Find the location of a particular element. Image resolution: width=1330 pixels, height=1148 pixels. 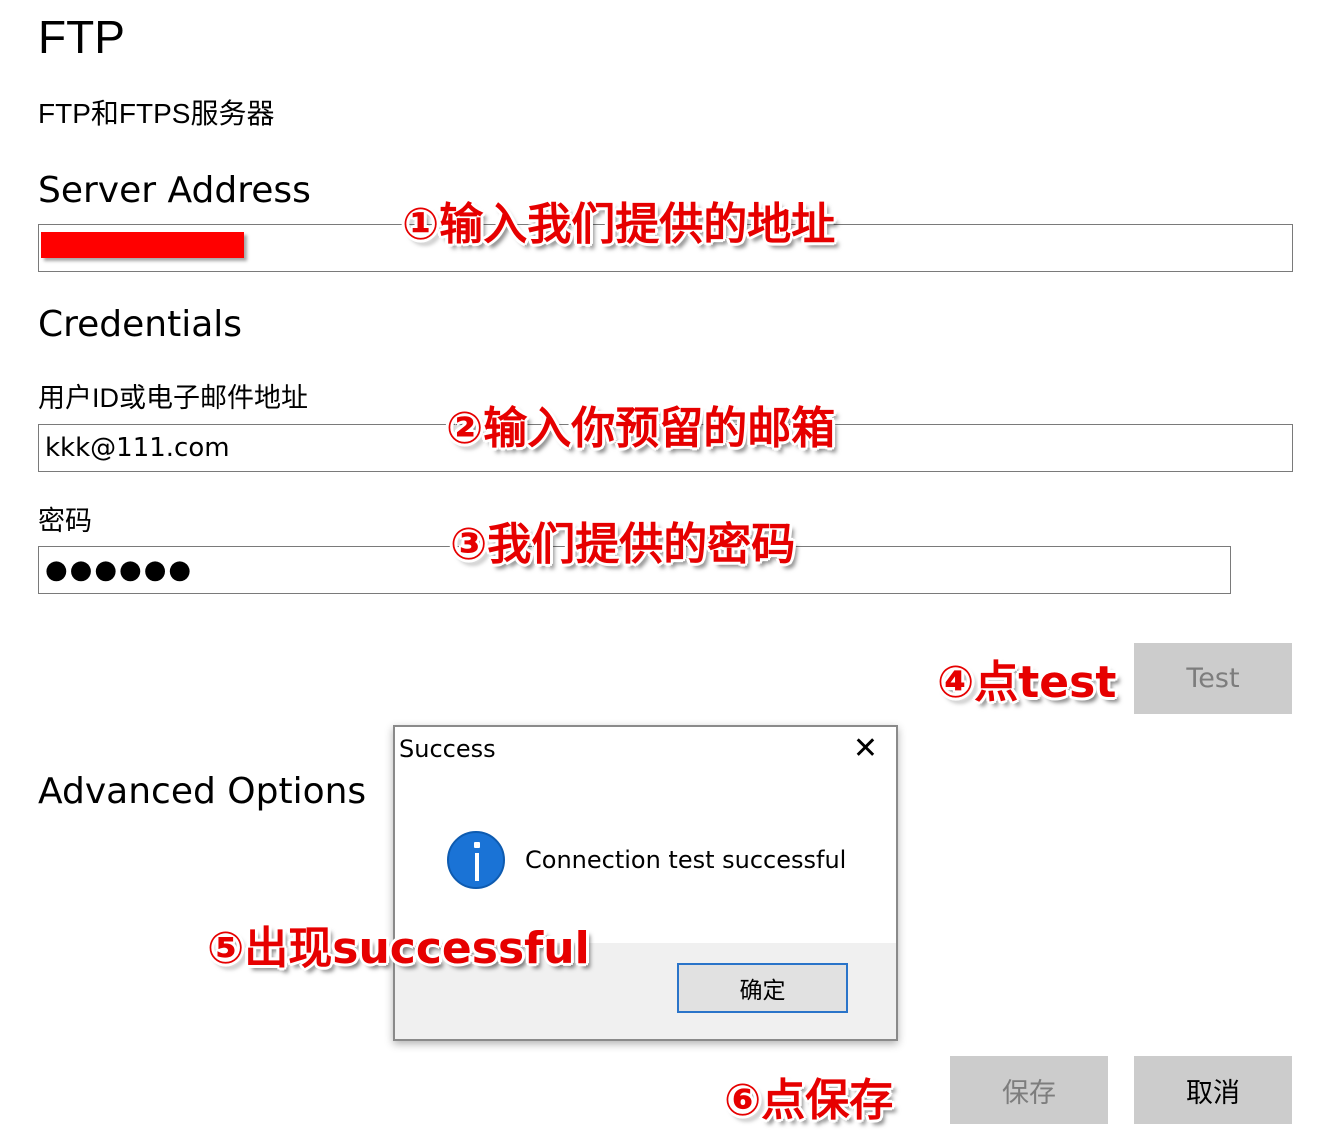

user-id-label: 用户ID或电子邮件地址 is located at coordinates (173, 398).